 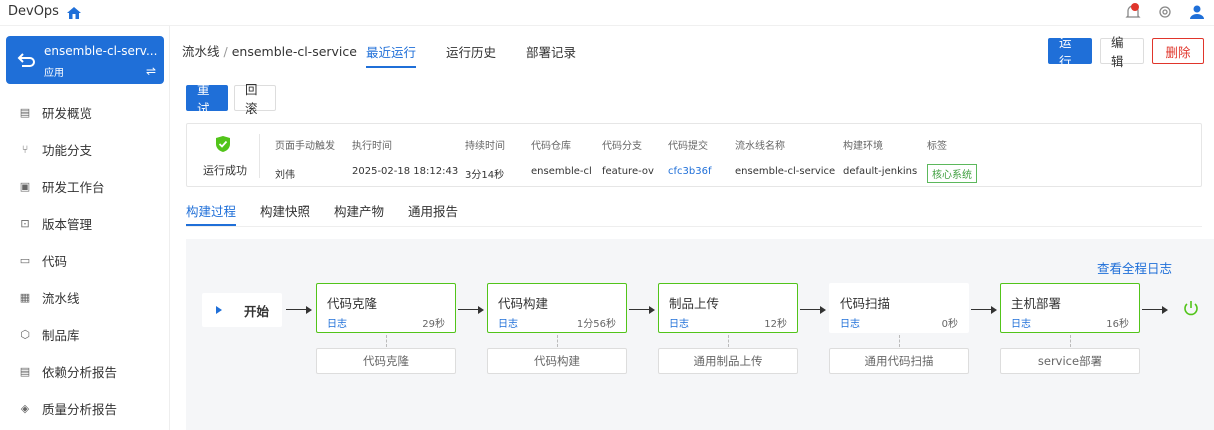 What do you see at coordinates (85, 334) in the screenshot?
I see `sidebar-item-artifact: ⬡ 制品库` at bounding box center [85, 334].